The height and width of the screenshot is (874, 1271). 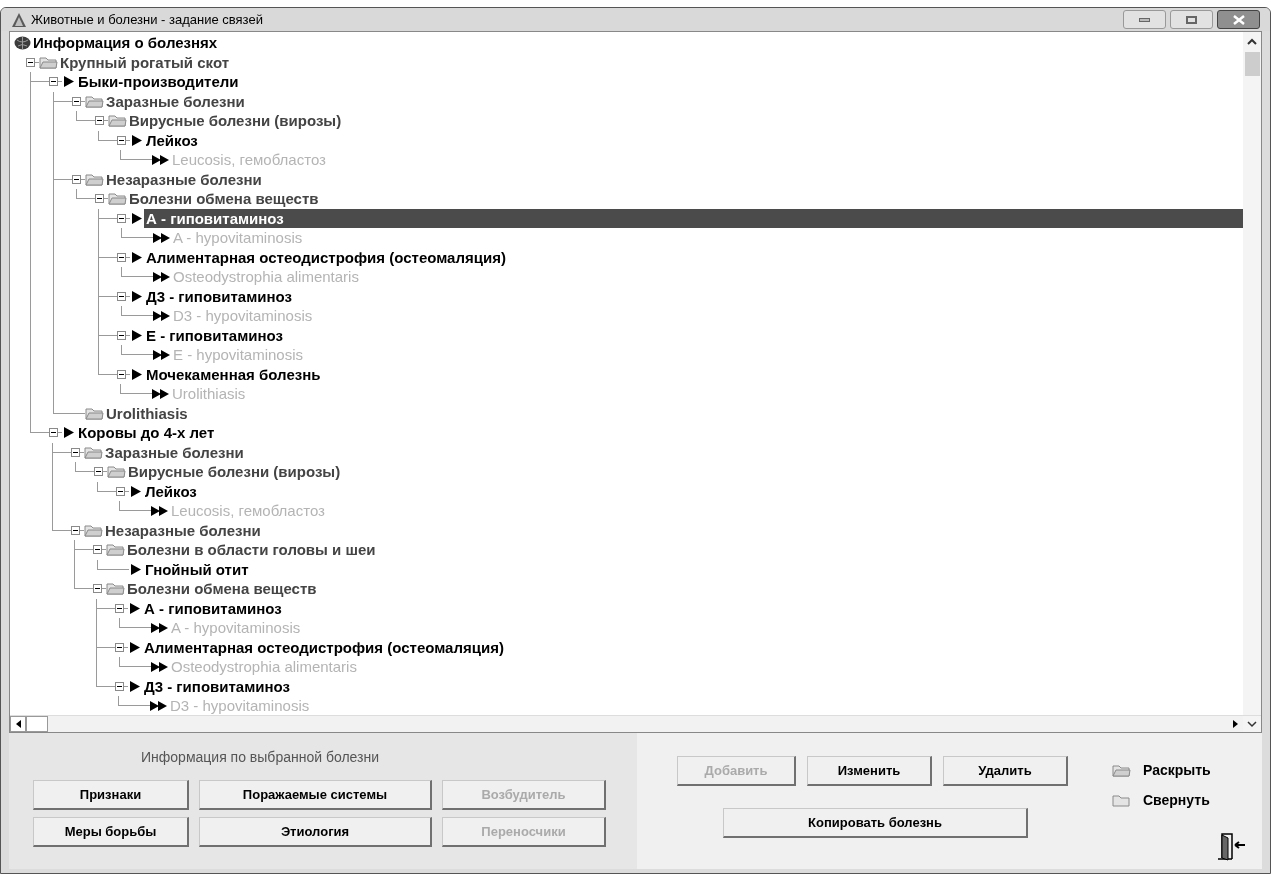 What do you see at coordinates (1191, 19) in the screenshot?
I see `maximize-button` at bounding box center [1191, 19].